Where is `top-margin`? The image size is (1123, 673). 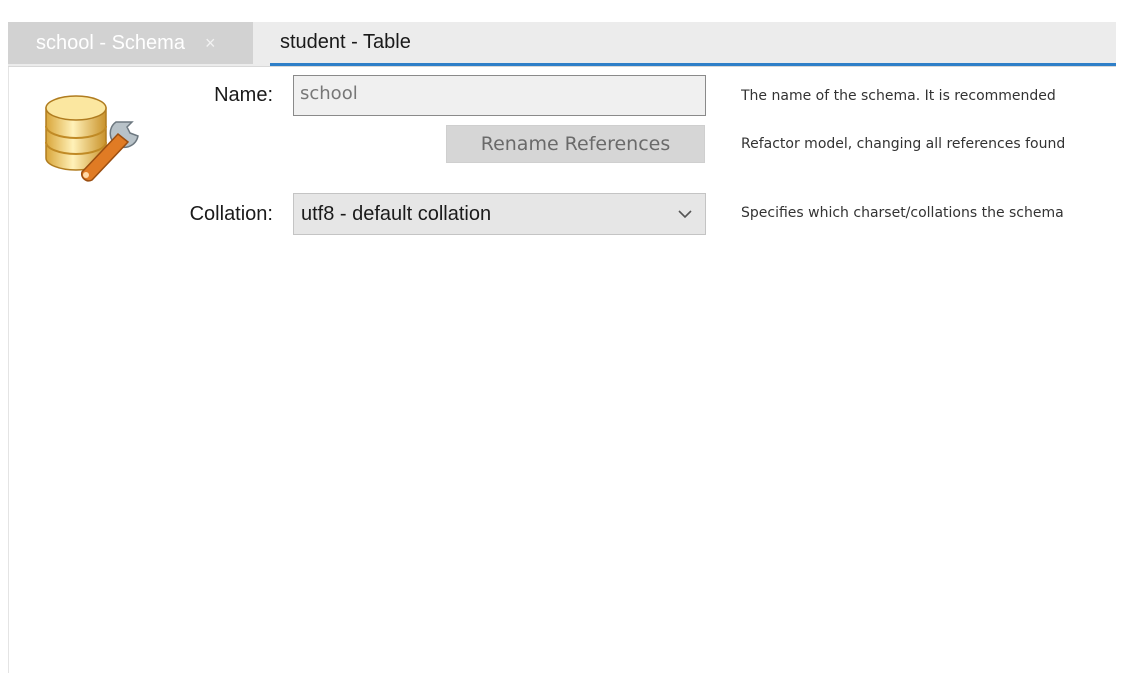
top-margin is located at coordinates (561, 5).